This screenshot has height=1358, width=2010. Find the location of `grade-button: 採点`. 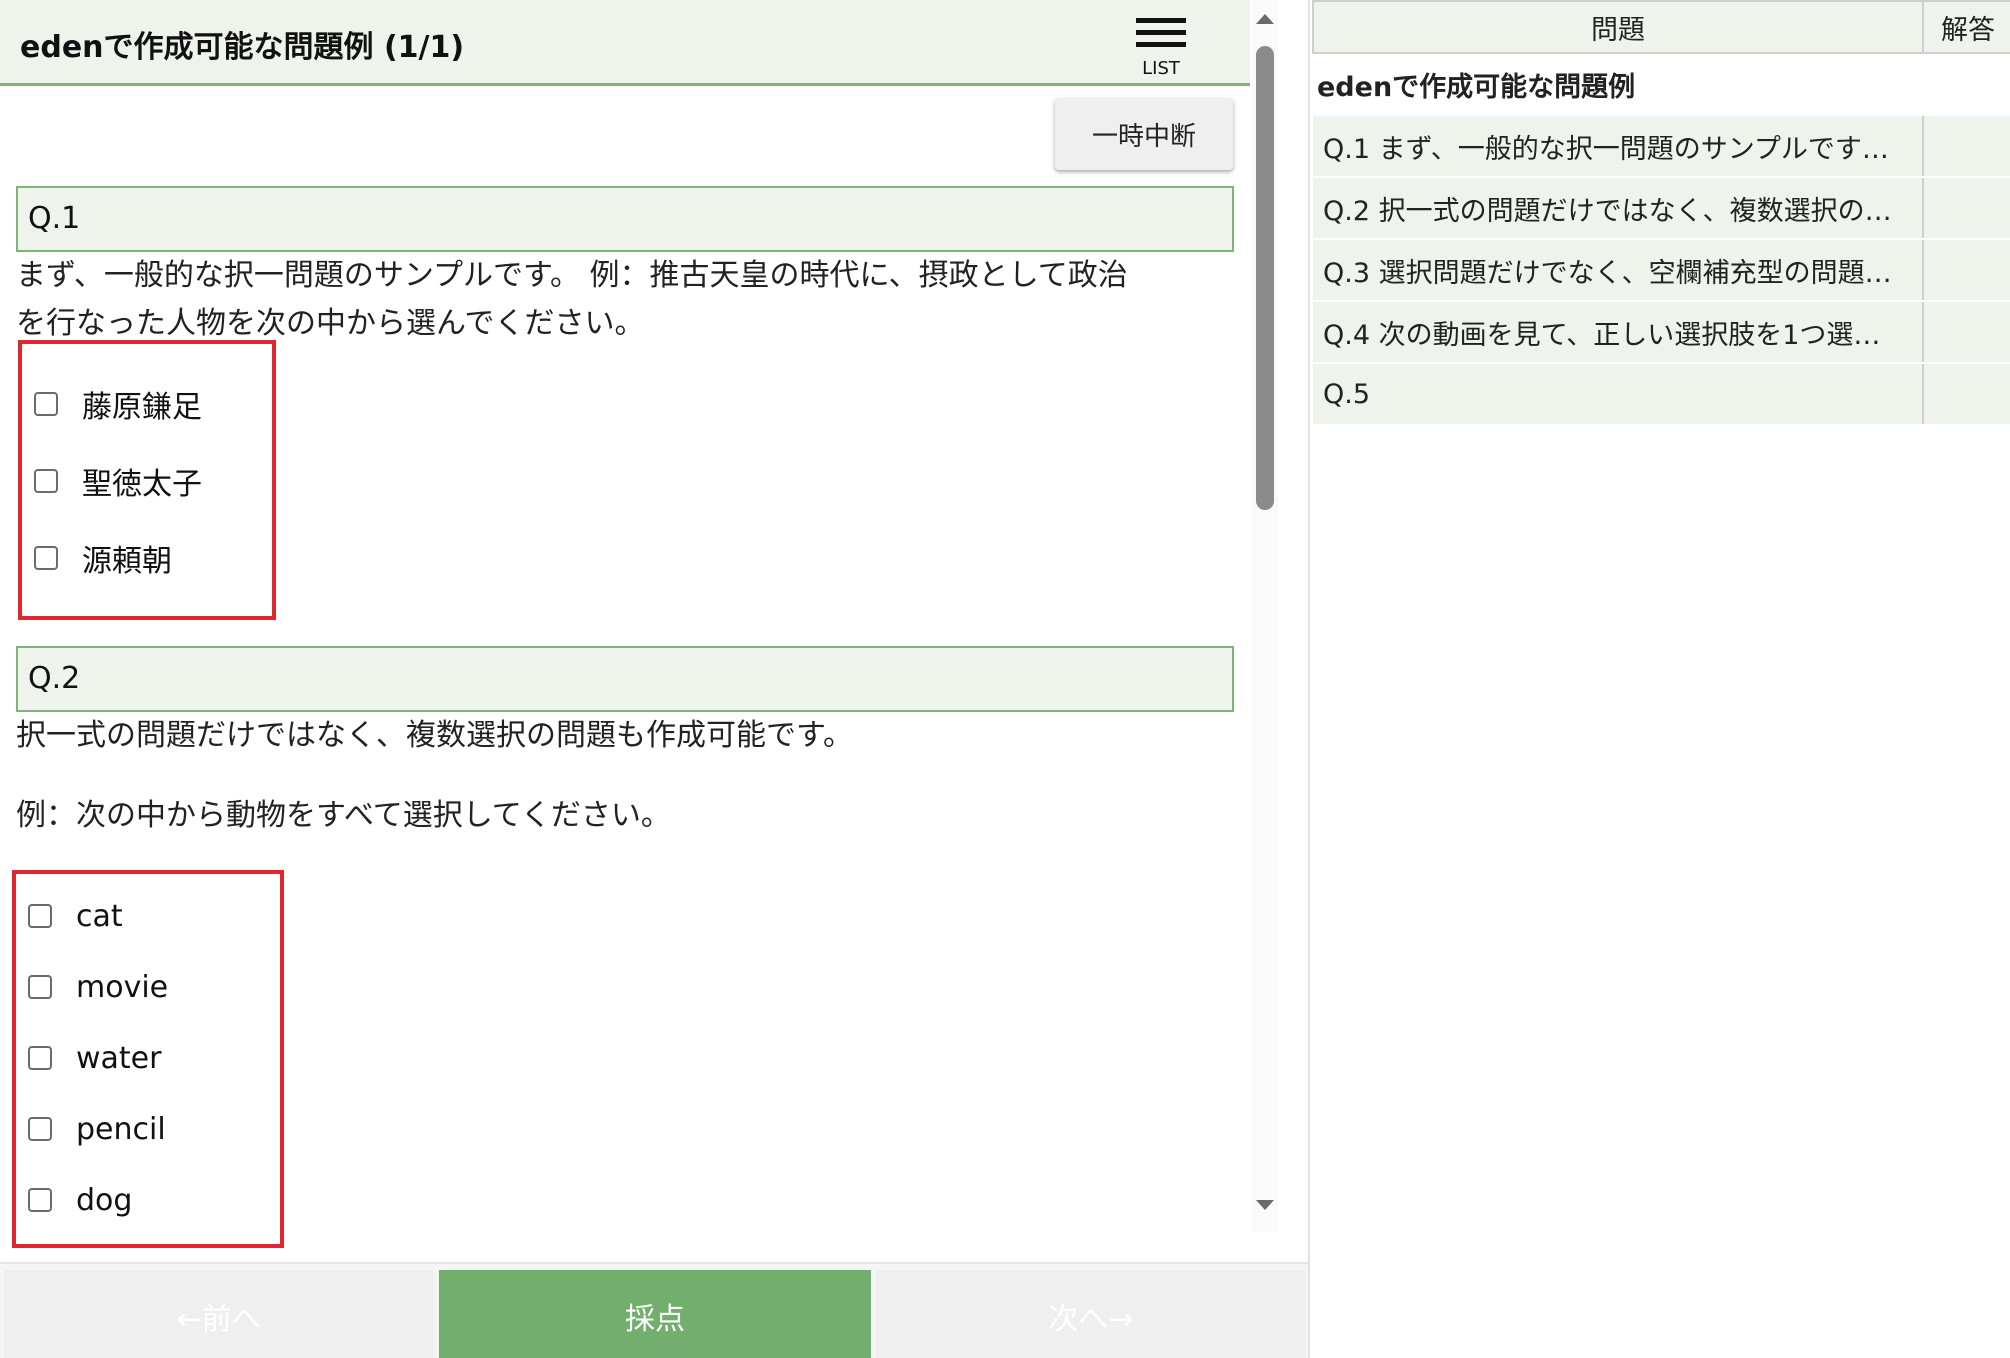

grade-button: 採点 is located at coordinates (655, 1314).